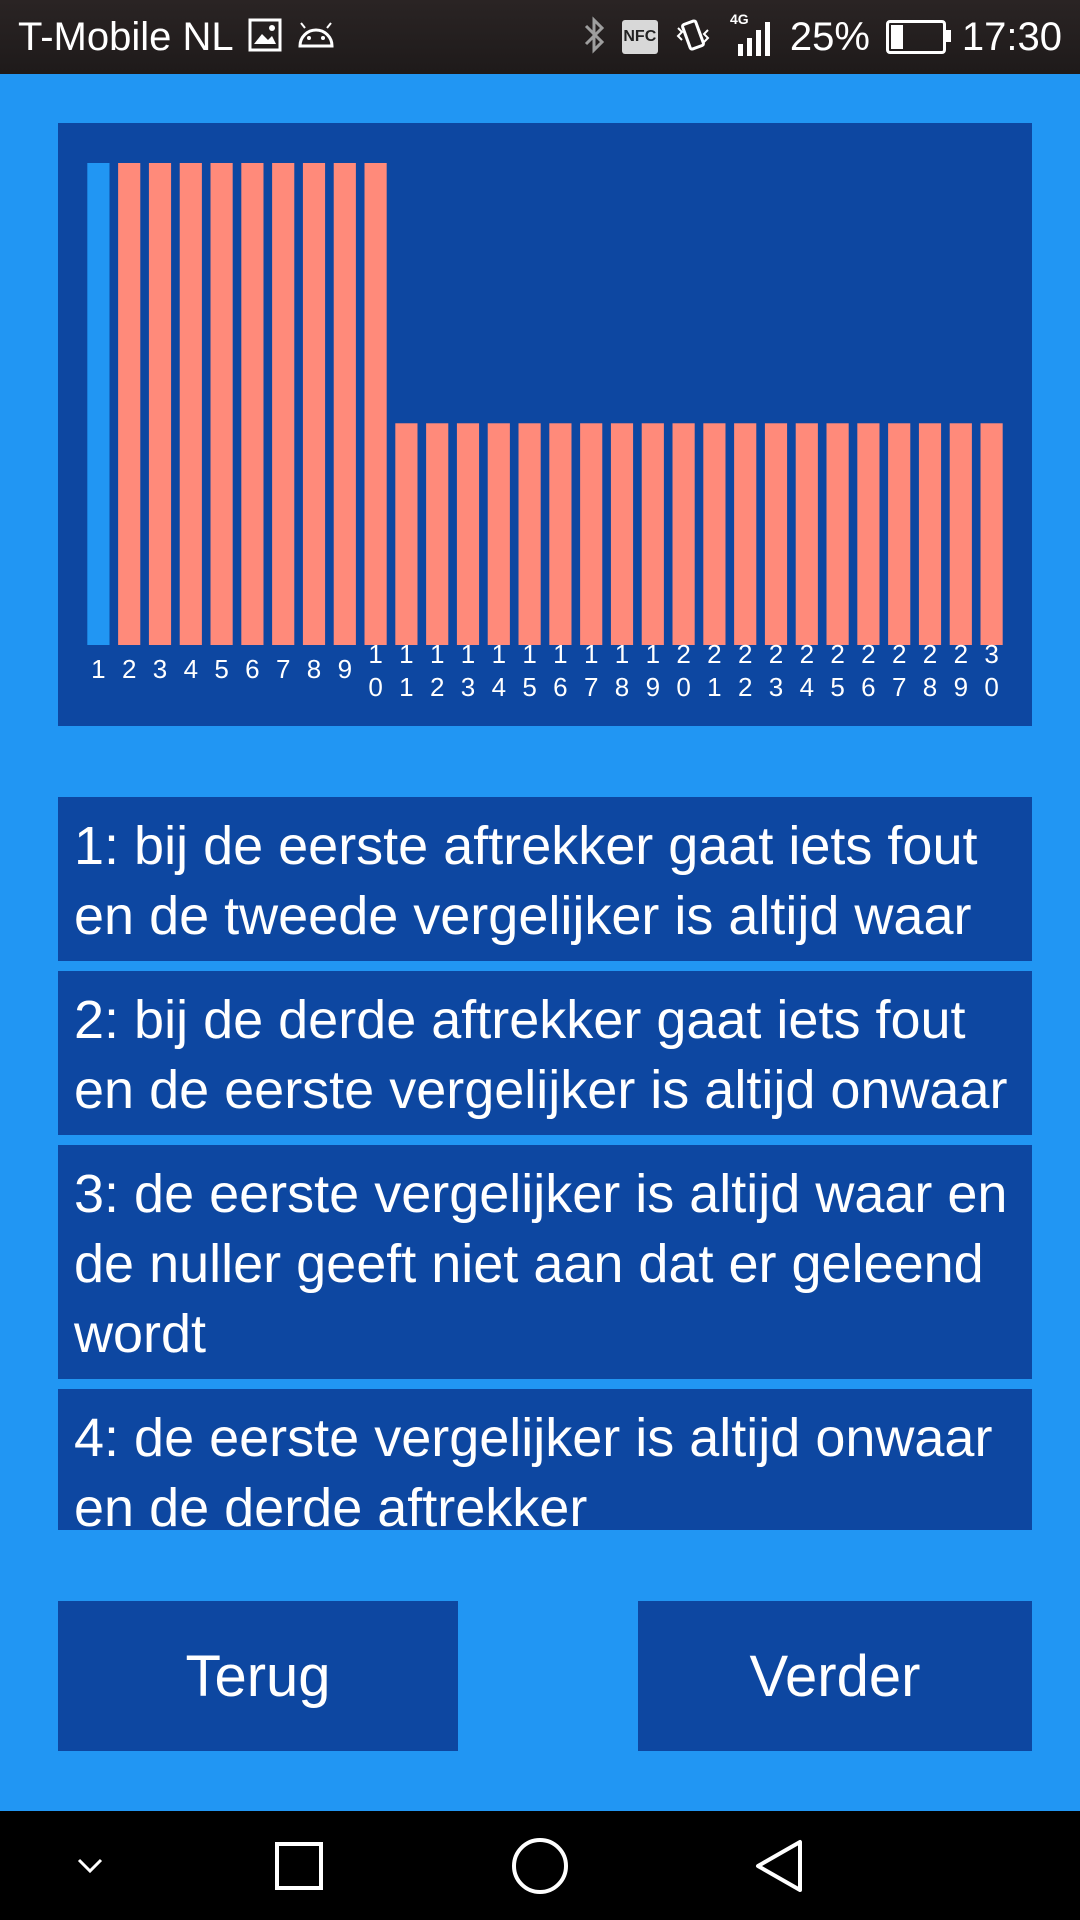  I want to click on tick-label-1: 1, so click(98, 669).